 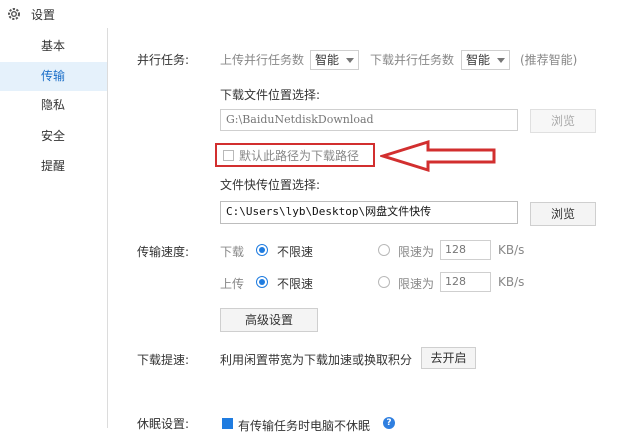 I want to click on upload-parallel-select: 智能, so click(x=334, y=60).